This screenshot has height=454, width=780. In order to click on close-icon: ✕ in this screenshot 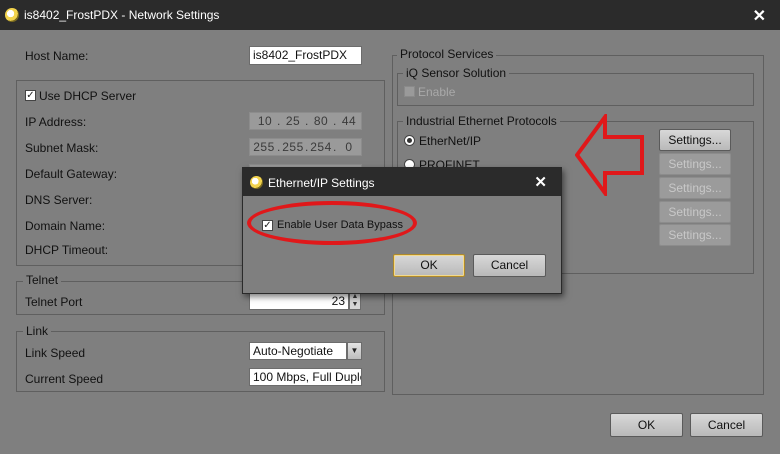, I will do `click(759, 16)`.